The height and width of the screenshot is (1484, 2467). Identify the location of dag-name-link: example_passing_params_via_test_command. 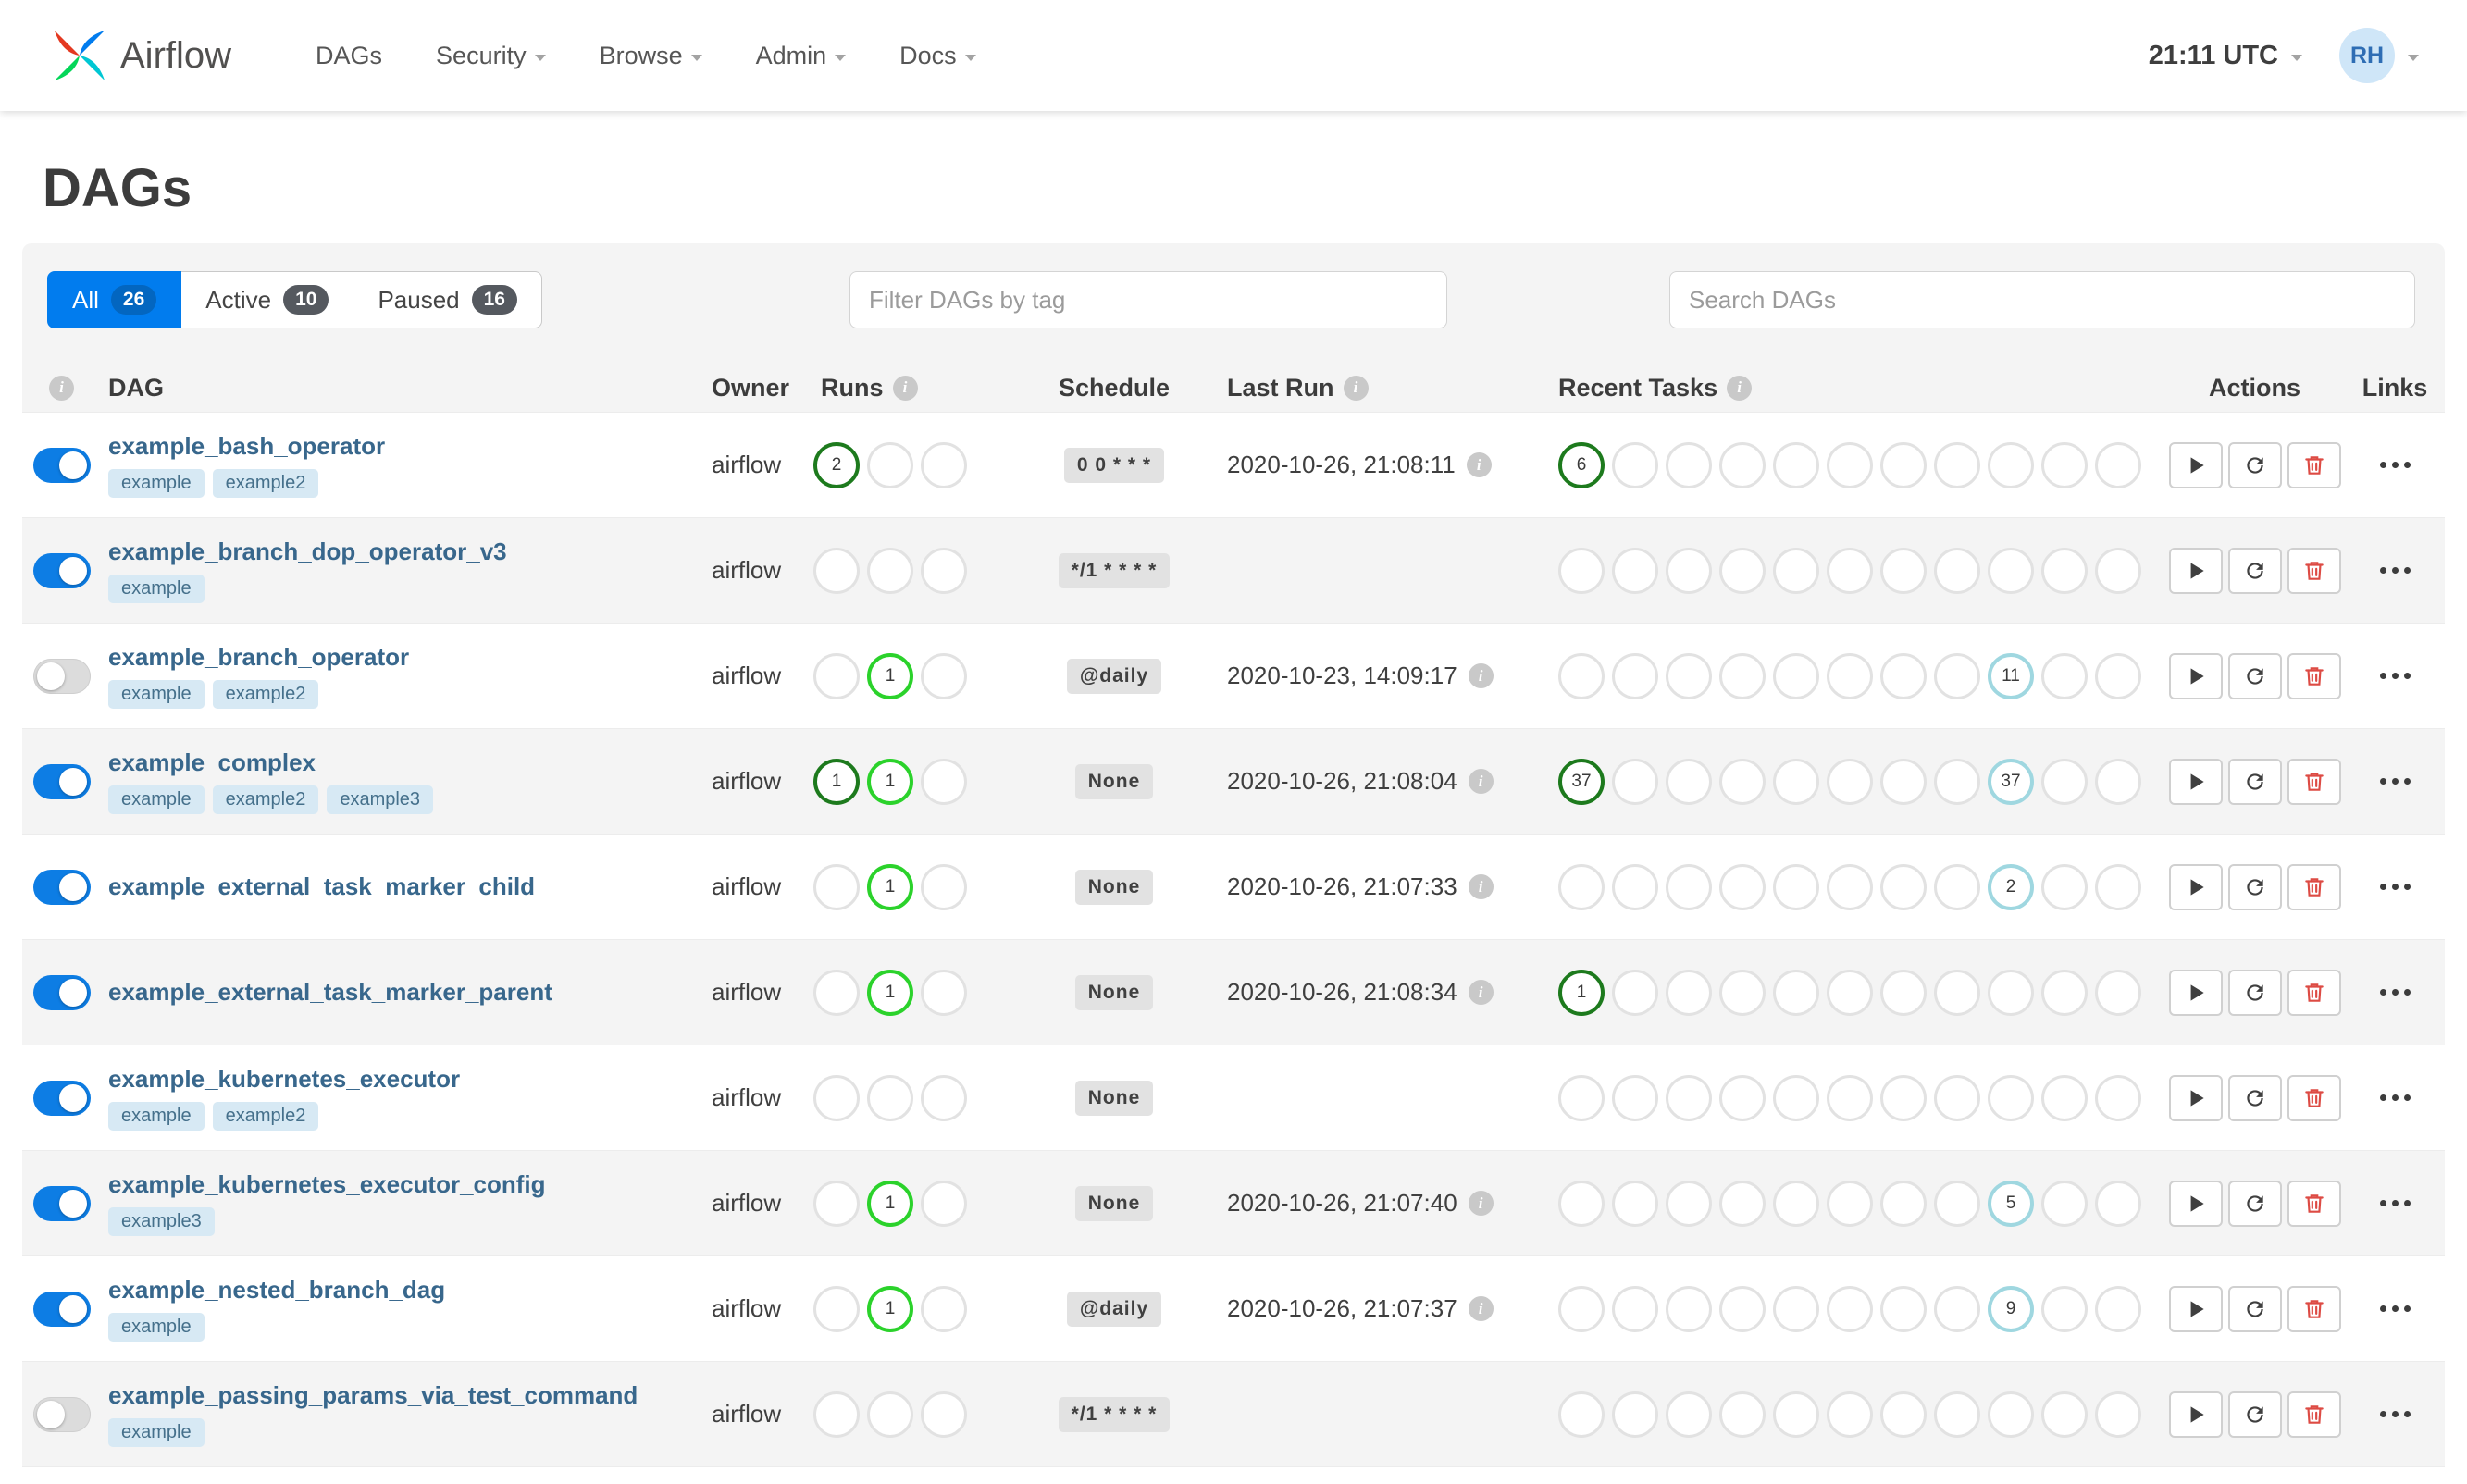
(410, 1395).